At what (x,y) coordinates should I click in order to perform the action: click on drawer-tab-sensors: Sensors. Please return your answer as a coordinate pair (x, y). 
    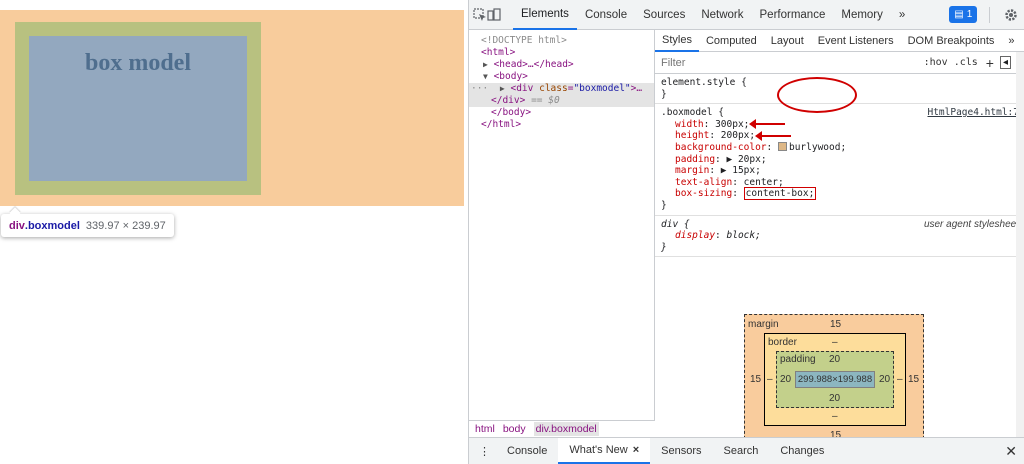
    Looking at the image, I should click on (681, 451).